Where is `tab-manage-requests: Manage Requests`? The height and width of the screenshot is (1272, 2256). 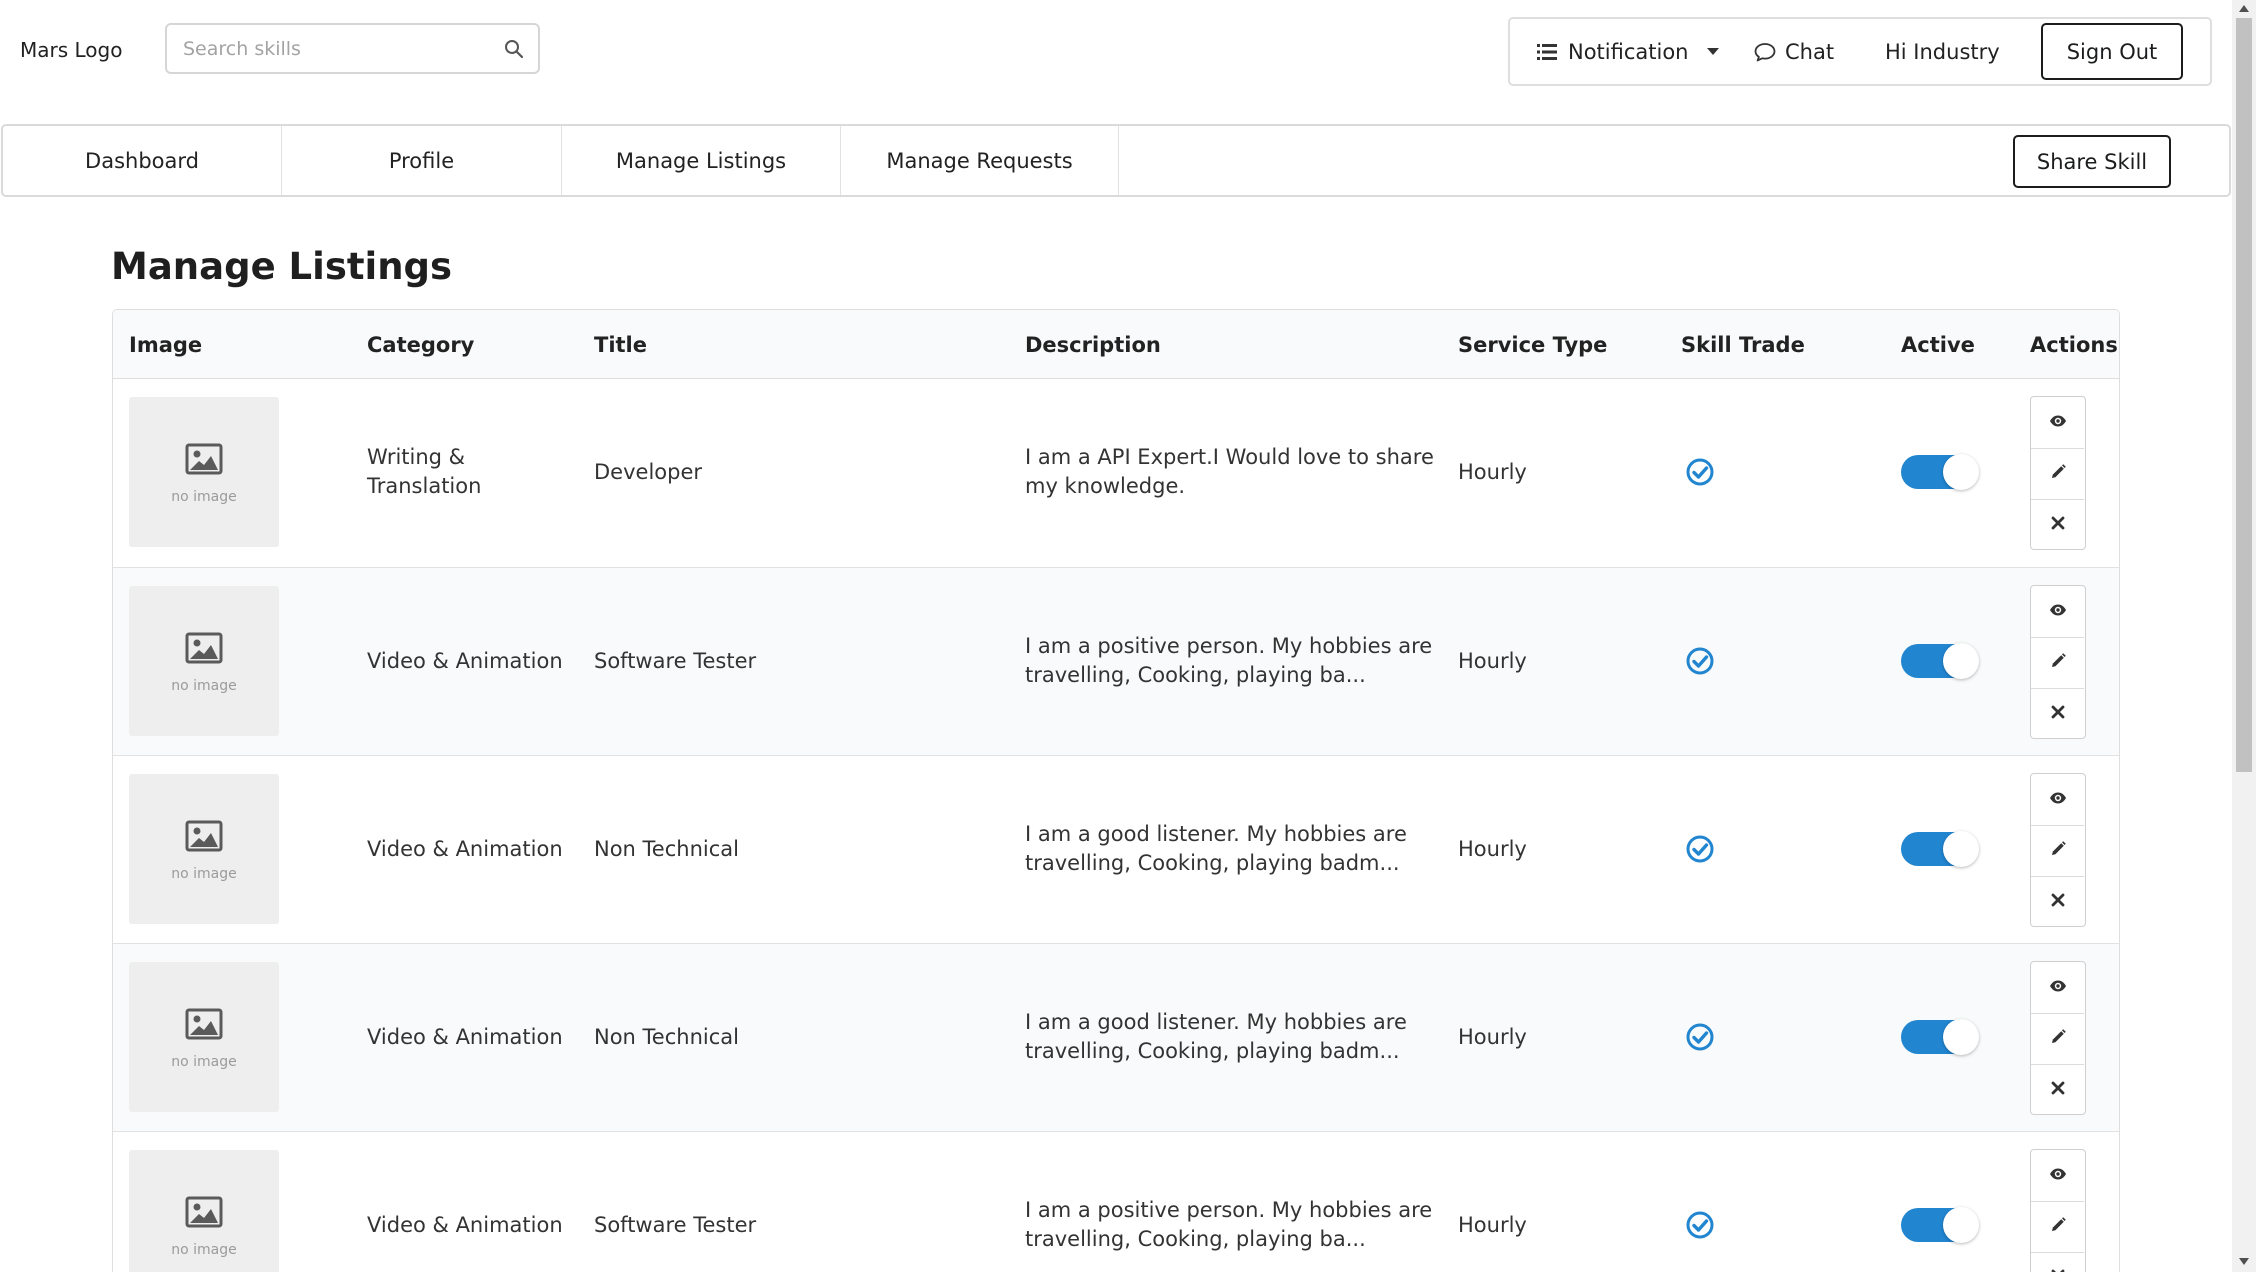
tab-manage-requests: Manage Requests is located at coordinates (980, 160).